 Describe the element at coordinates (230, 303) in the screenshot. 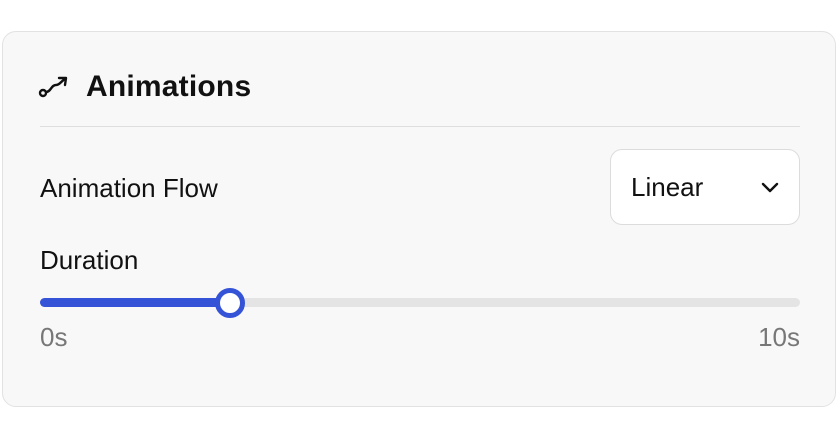

I see `slider-thumb` at that location.